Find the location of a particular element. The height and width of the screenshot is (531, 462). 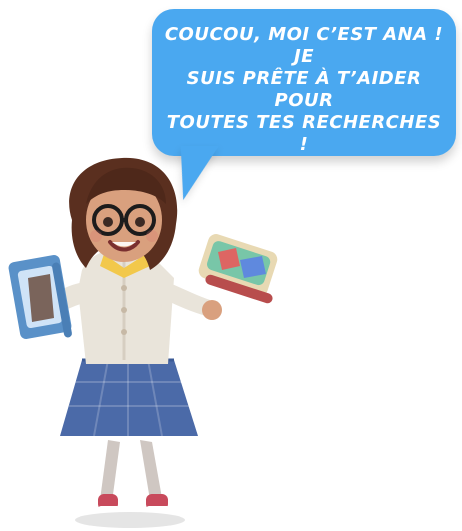

ground-shadow is located at coordinates (130, 520).